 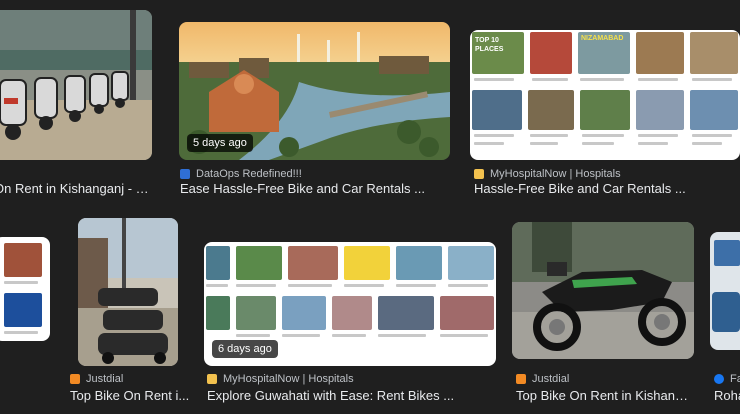 I want to click on result-thumbnail: TOP 10 PLACES NIZAMABAD, so click(x=605, y=95).